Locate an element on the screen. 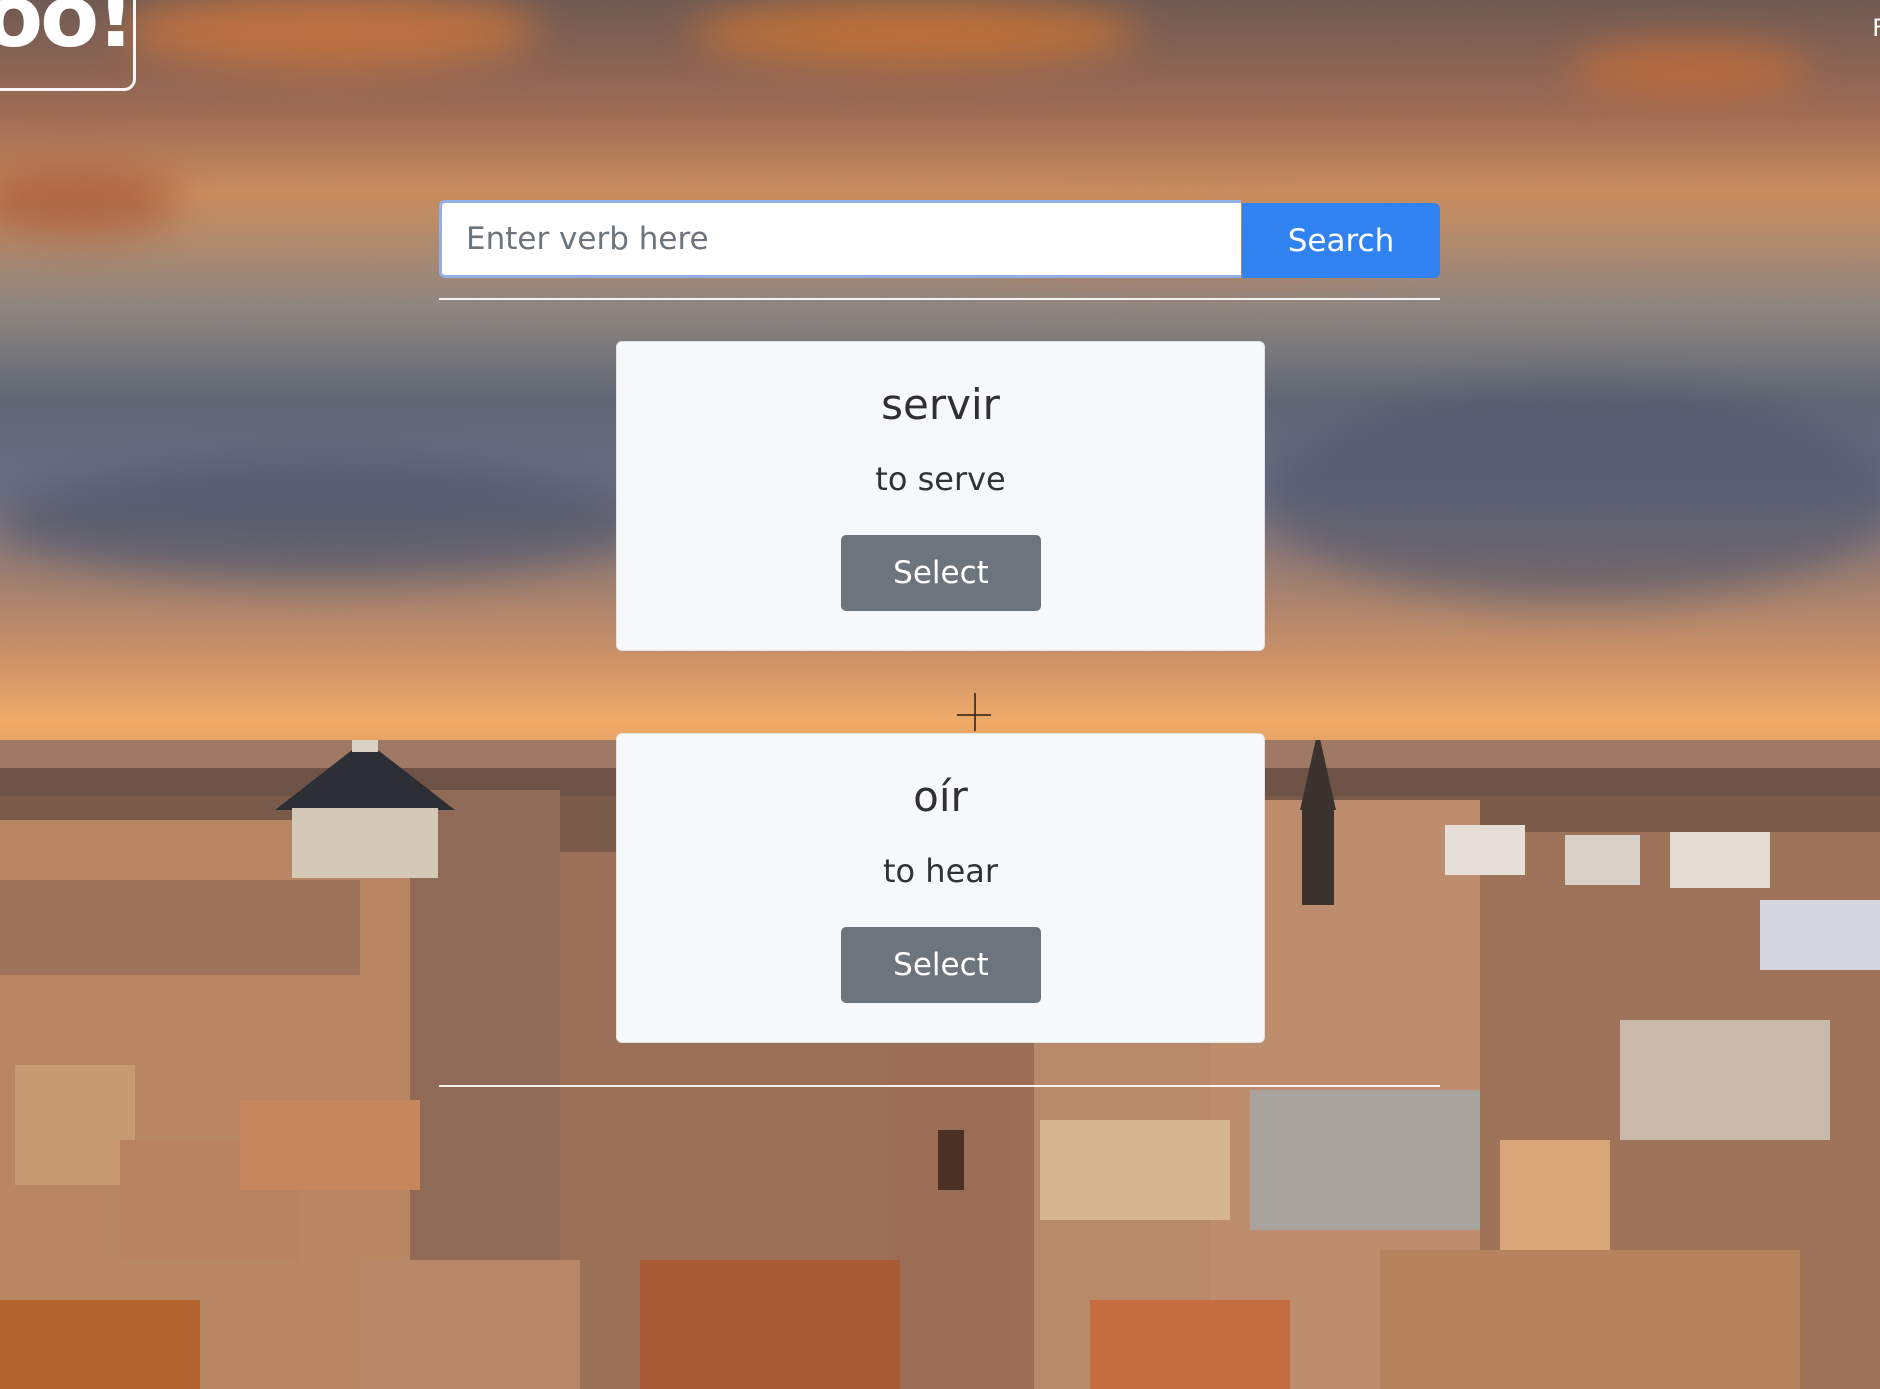 This screenshot has height=1389, width=1880. verb-result-card: oír to hear Select is located at coordinates (940, 888).